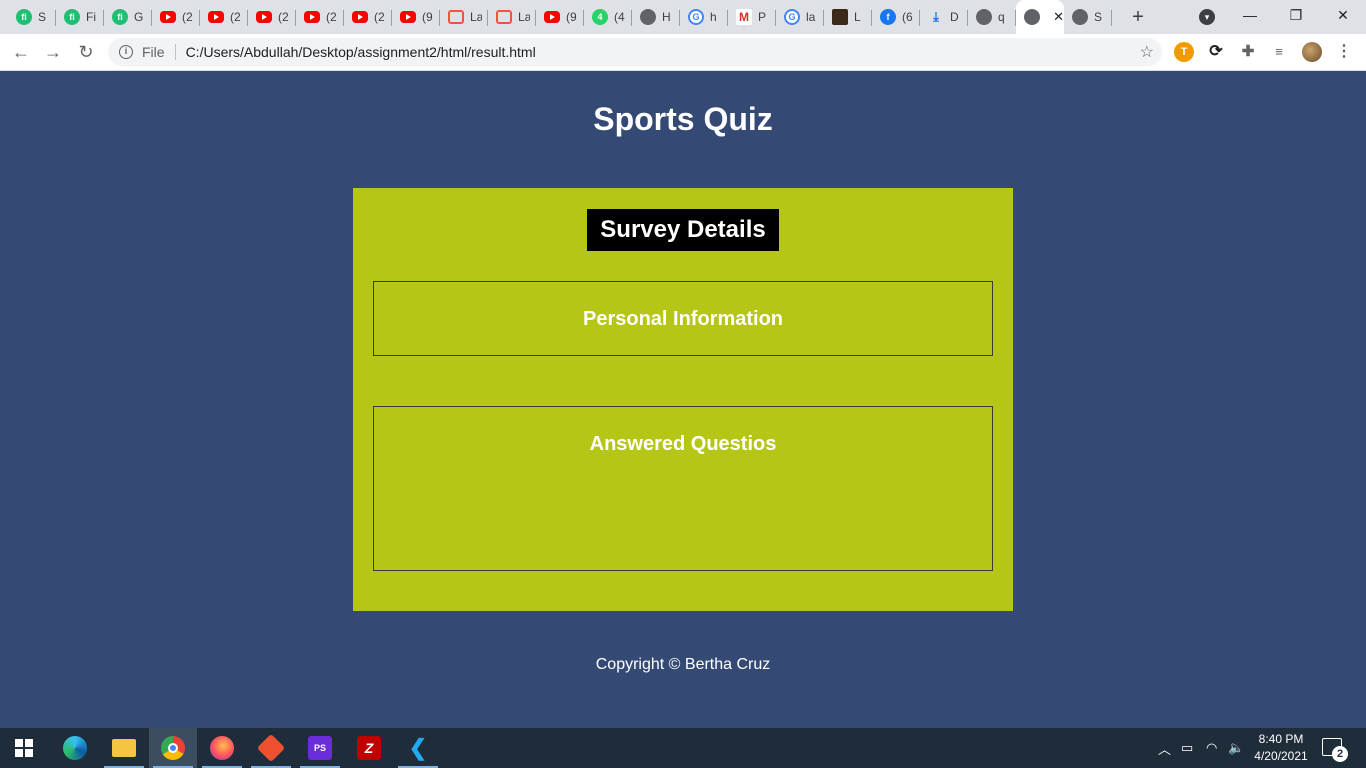  I want to click on book-icon, so click(840, 17).